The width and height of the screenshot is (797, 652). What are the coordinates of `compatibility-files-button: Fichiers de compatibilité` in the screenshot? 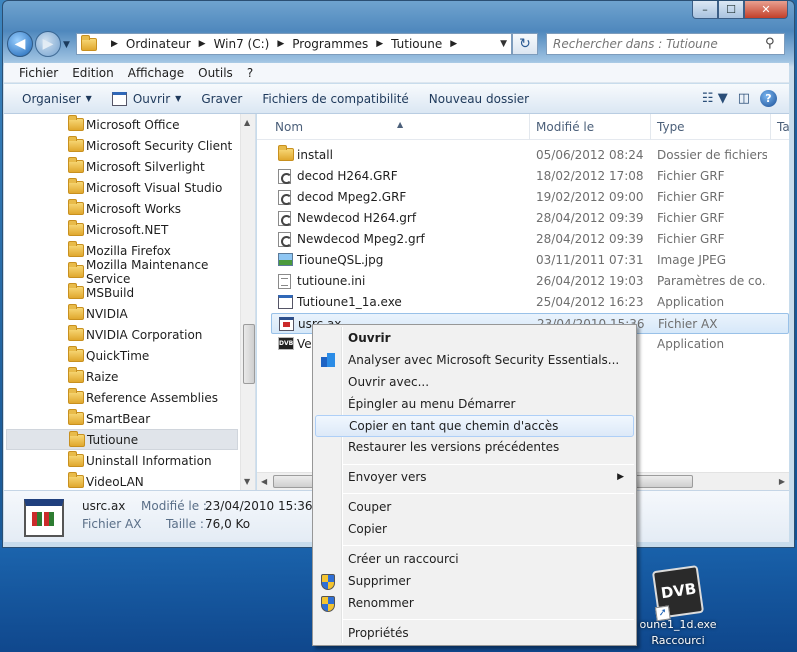 It's located at (337, 99).